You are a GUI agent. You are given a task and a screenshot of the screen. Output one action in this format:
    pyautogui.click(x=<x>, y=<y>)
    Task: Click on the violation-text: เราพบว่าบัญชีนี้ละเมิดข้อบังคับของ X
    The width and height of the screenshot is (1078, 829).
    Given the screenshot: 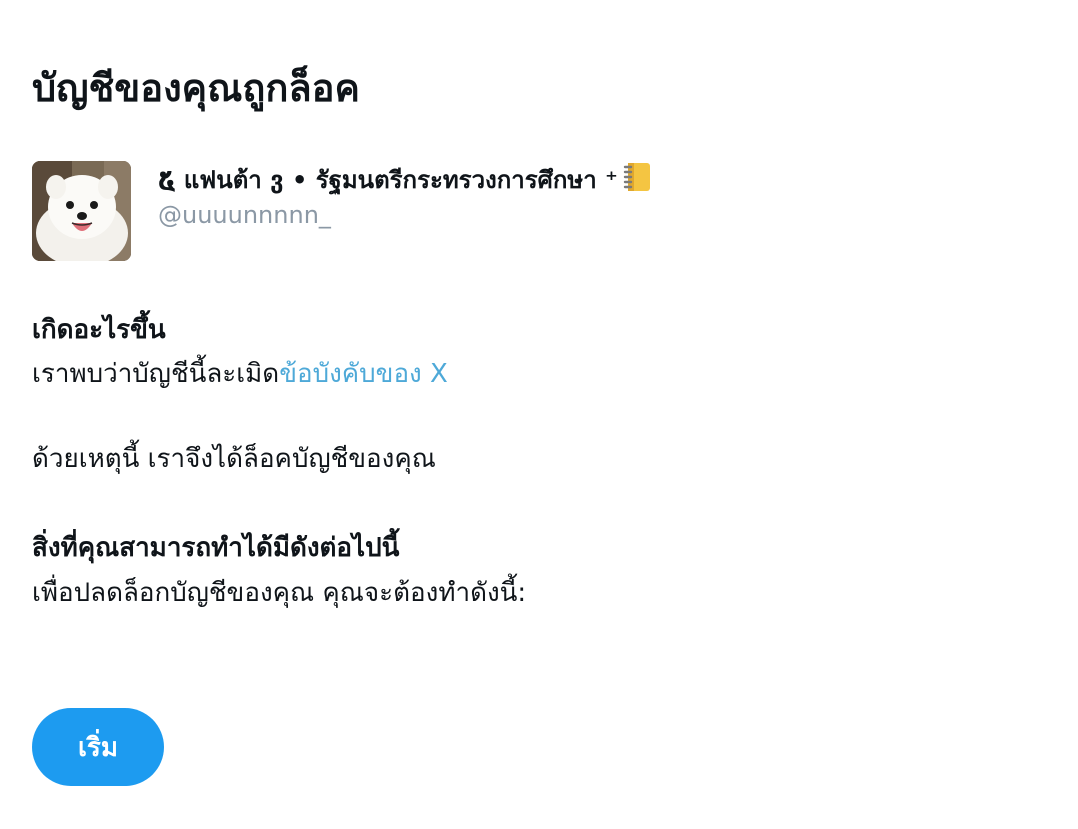 What is the action you would take?
    pyautogui.click(x=240, y=374)
    